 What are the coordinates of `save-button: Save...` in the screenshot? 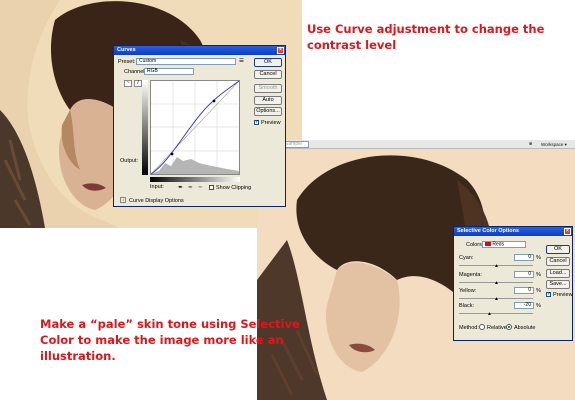 It's located at (558, 284).